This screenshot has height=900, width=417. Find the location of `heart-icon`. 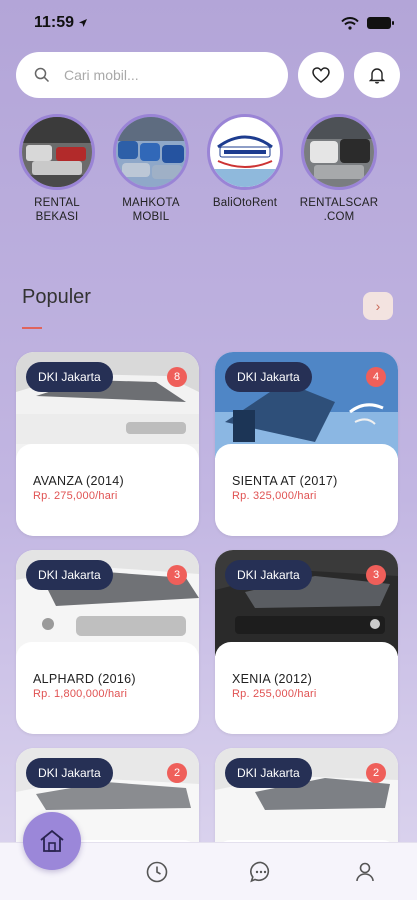

heart-icon is located at coordinates (321, 75).